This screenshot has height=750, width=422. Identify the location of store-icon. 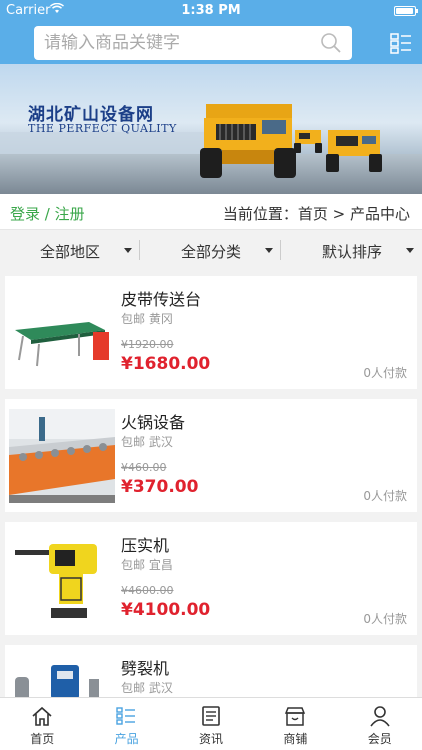
(295, 716).